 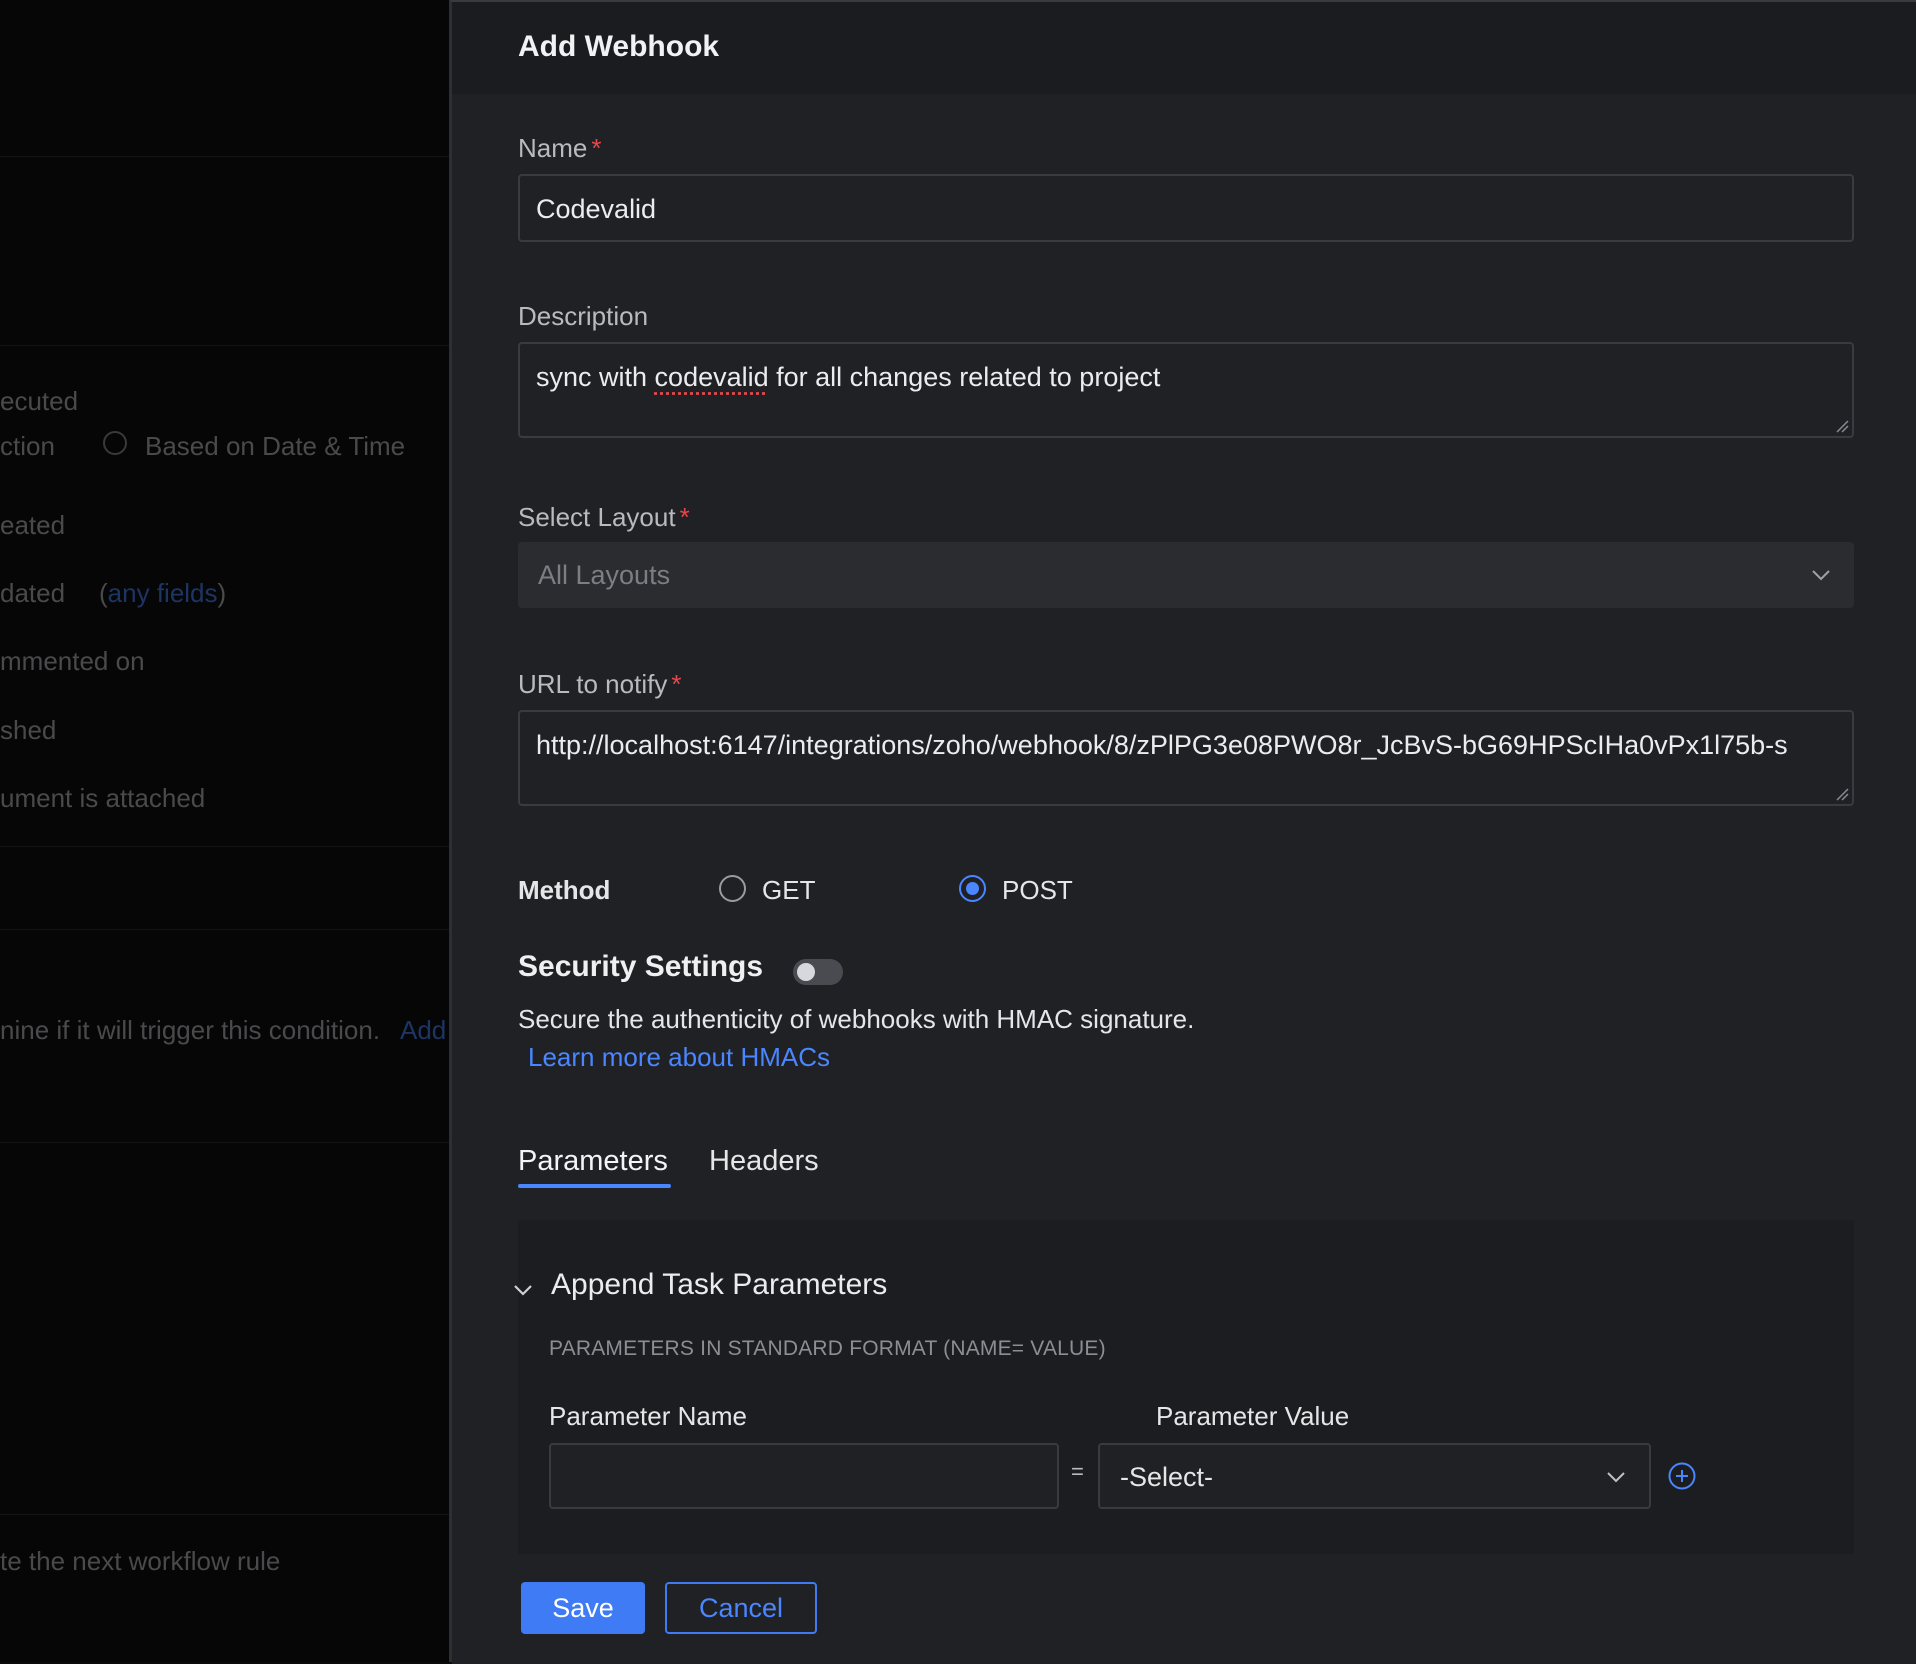 I want to click on bg-text: Based on Date & Time, so click(x=275, y=446).